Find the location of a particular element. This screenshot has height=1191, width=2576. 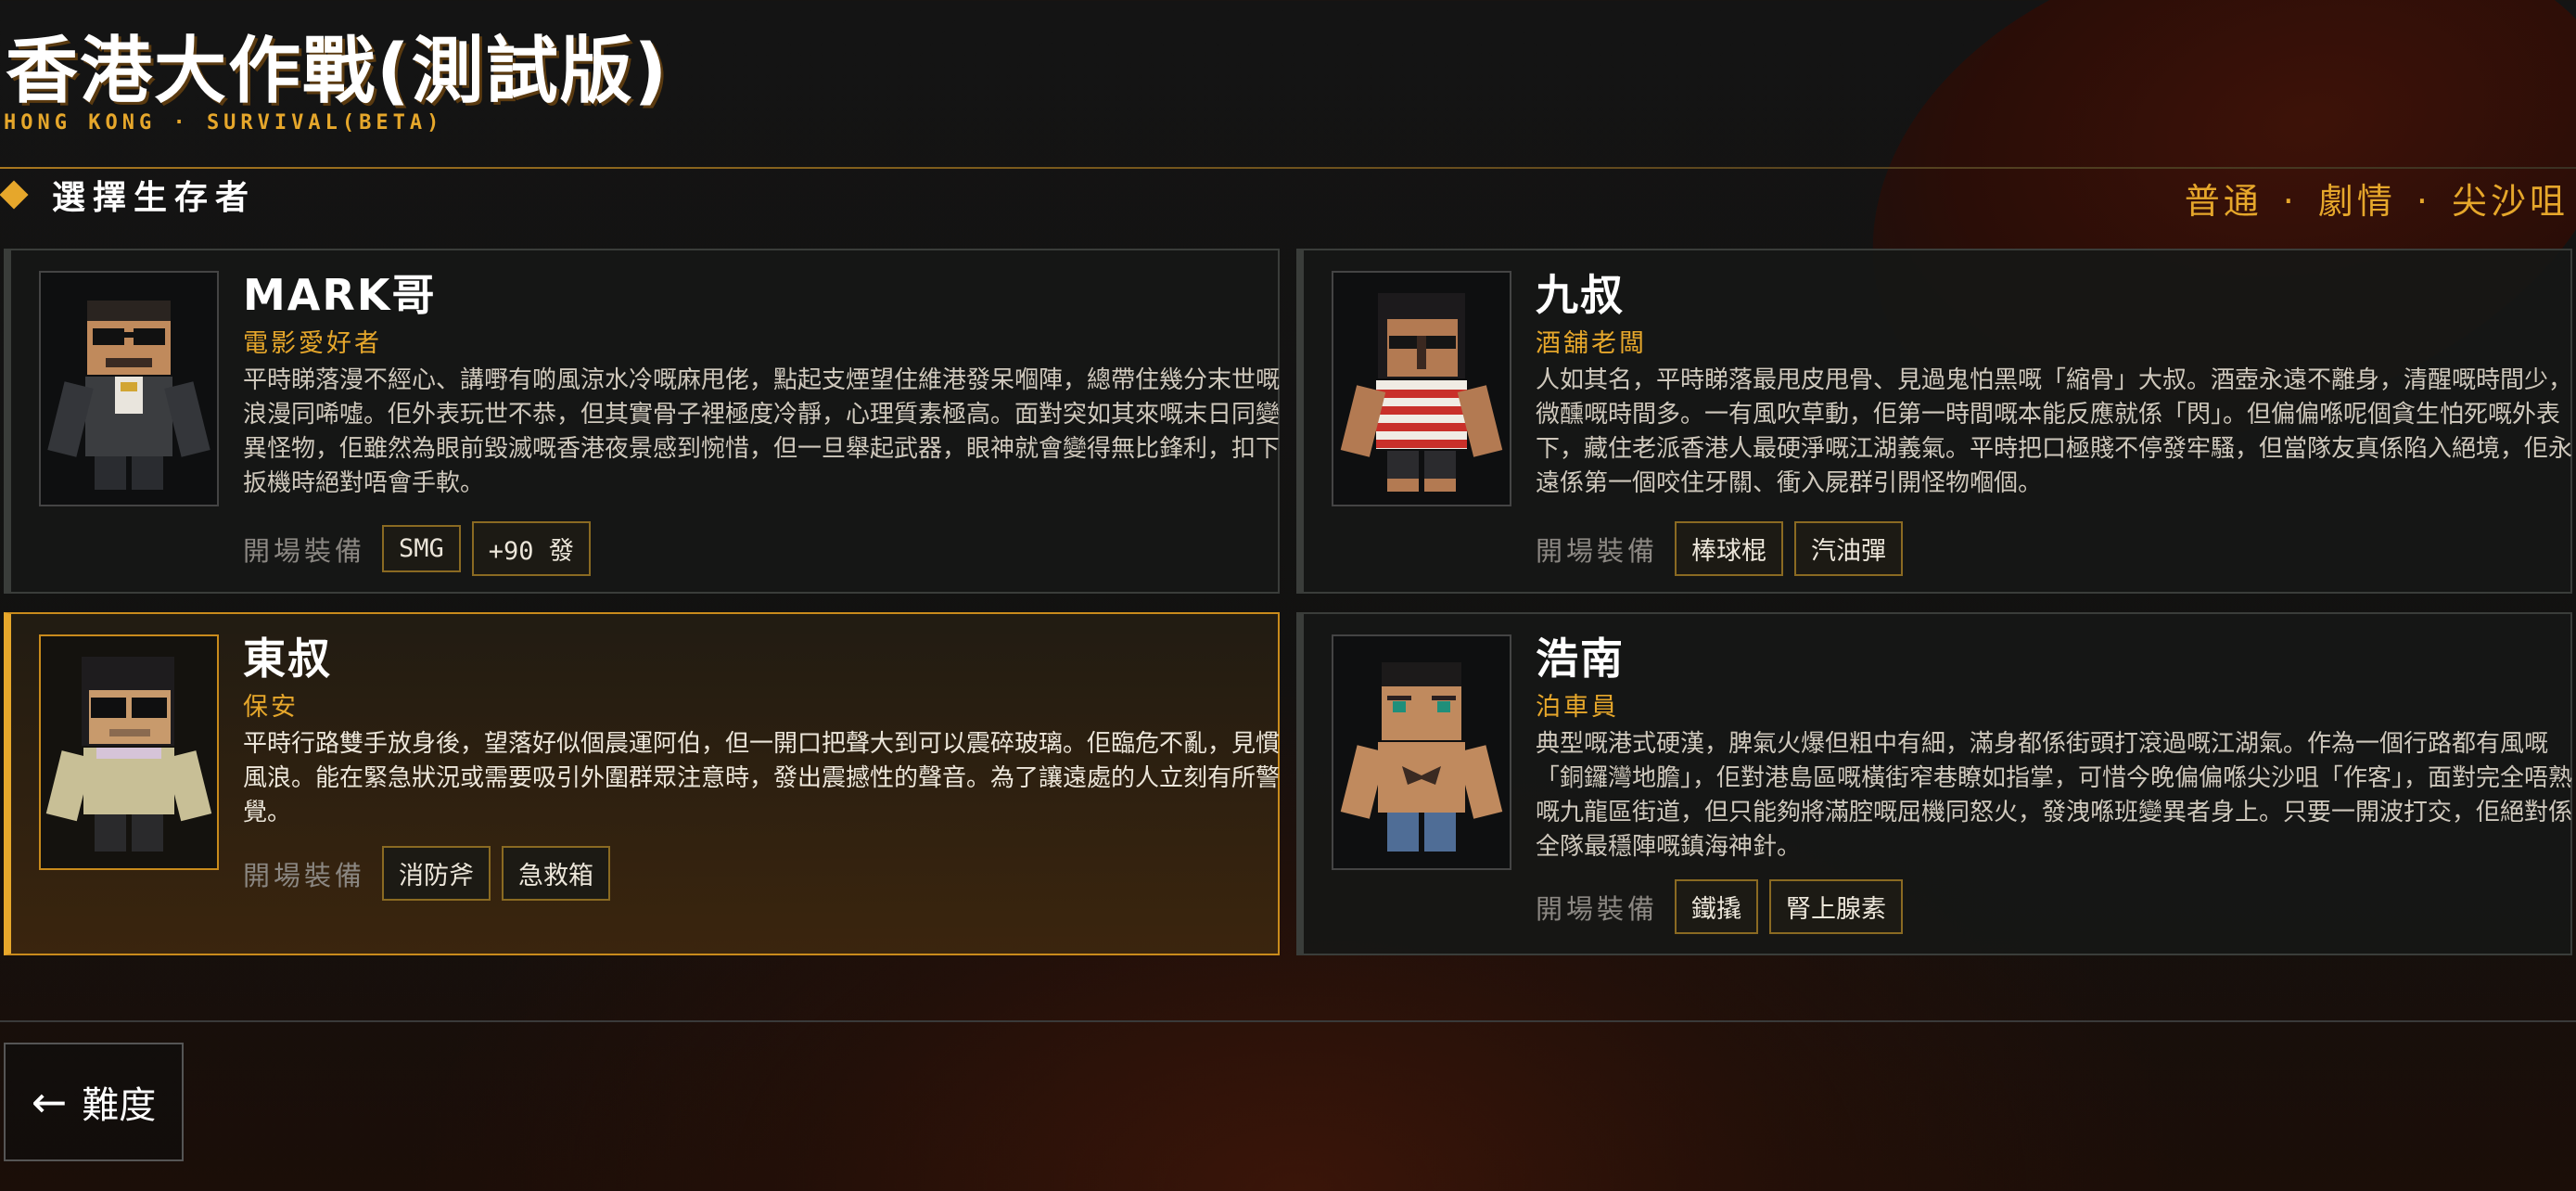

equipment-tag: SMG is located at coordinates (421, 548).